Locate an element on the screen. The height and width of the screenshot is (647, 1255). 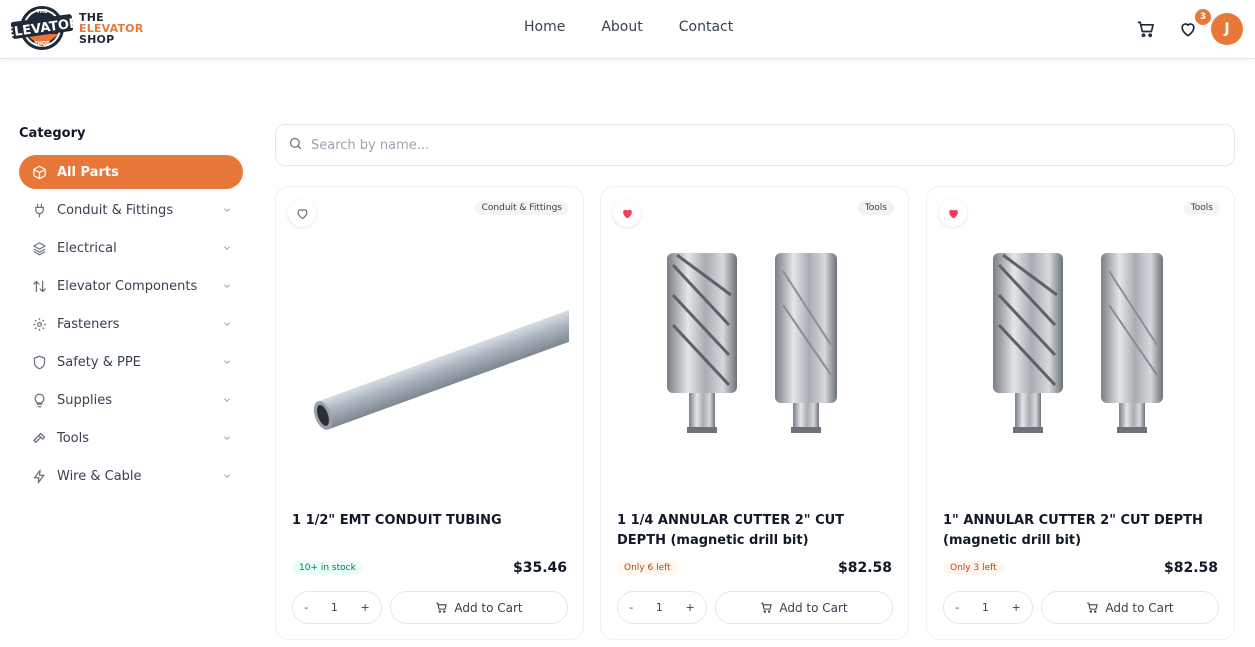
category-tag: Conduit & Fittings is located at coordinates (521, 208).